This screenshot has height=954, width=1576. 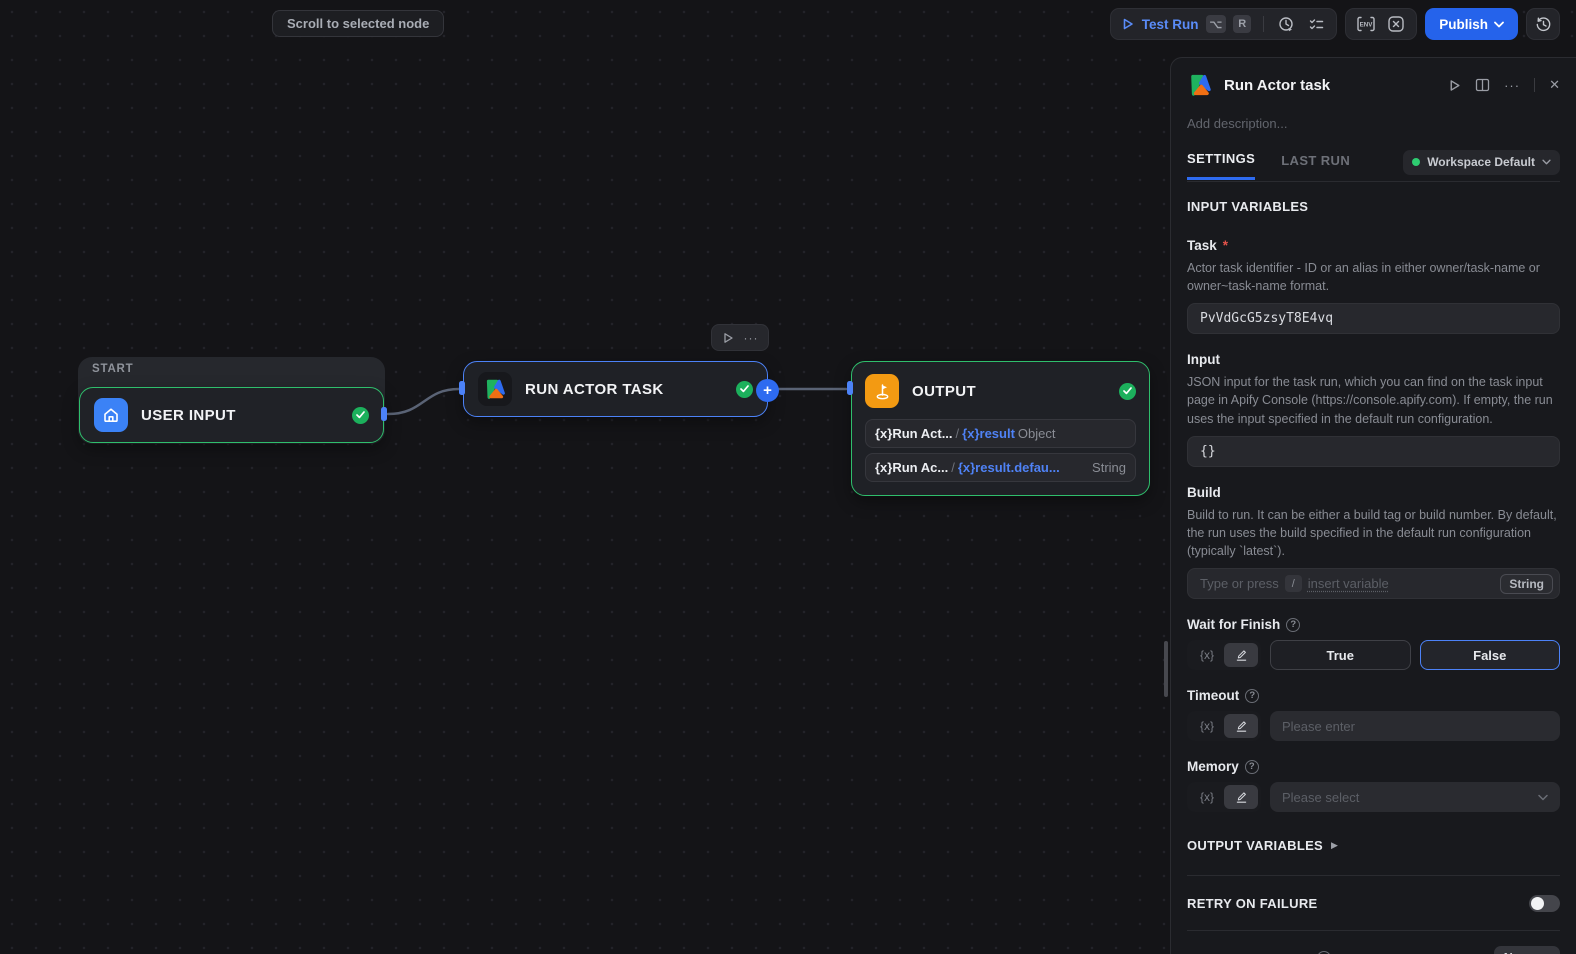 I want to click on toggle-knob, so click(x=1537, y=903).